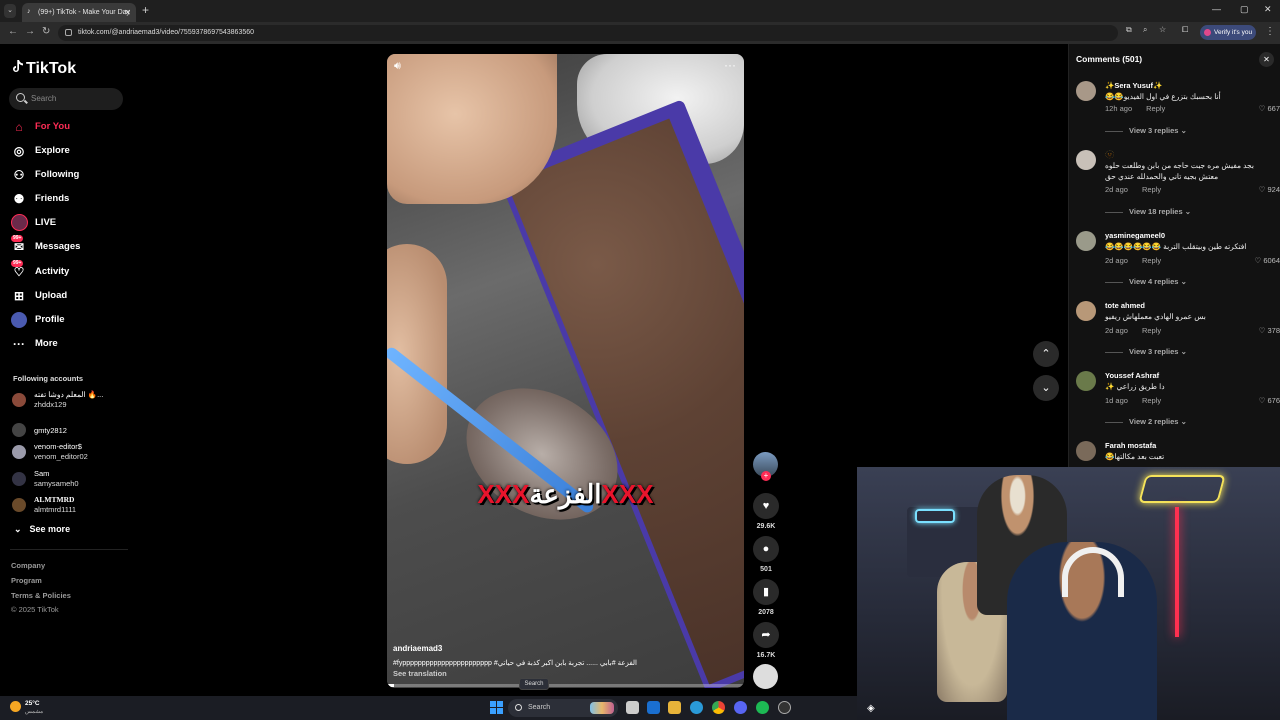 This screenshot has width=1280, height=720. I want to click on comment-time: 2d ago, so click(1116, 330).